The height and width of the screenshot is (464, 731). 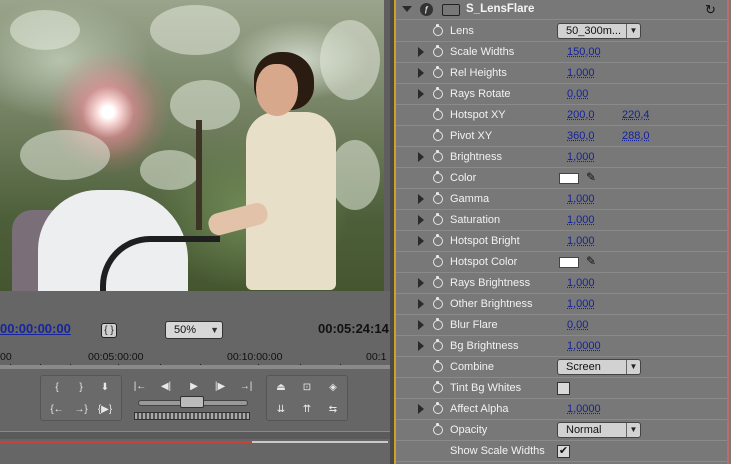 I want to click on dropdown-value: Normal, so click(x=584, y=430).